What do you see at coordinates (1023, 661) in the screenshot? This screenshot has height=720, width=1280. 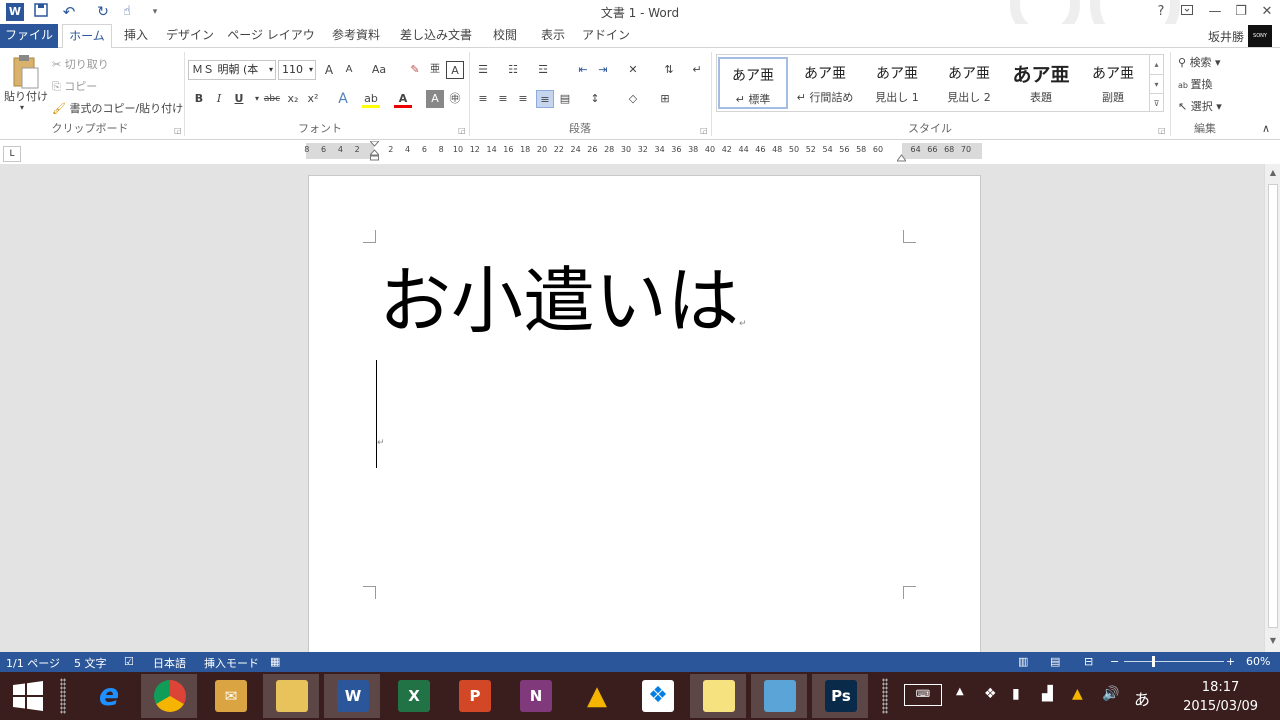 I see `read-mode-icon: ▥` at bounding box center [1023, 661].